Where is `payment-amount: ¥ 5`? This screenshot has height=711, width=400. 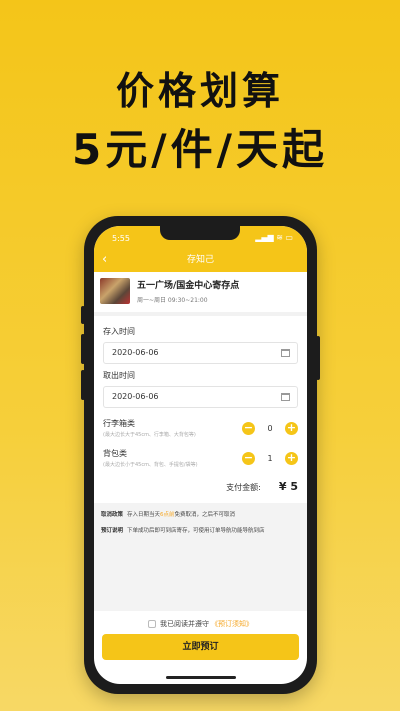
payment-amount: ¥ 5 is located at coordinates (288, 486).